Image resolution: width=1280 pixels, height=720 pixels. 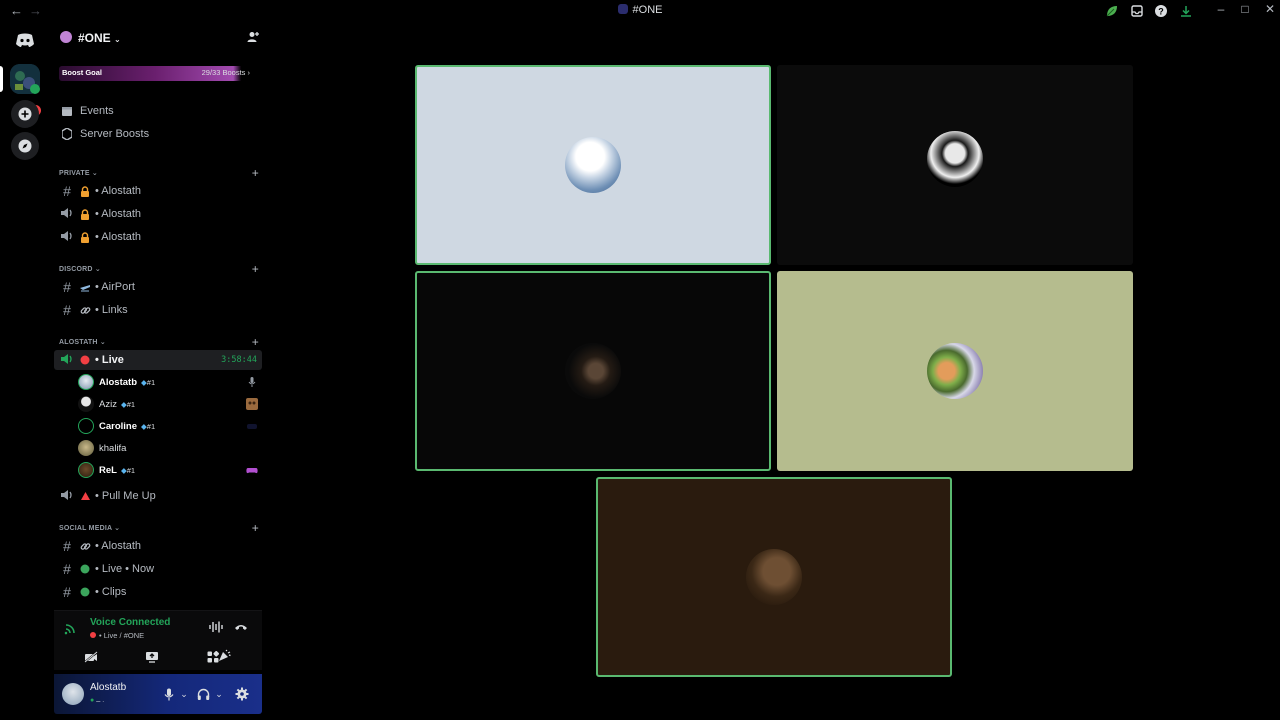 What do you see at coordinates (158, 310) in the screenshot?
I see `channel-links: # • Links` at bounding box center [158, 310].